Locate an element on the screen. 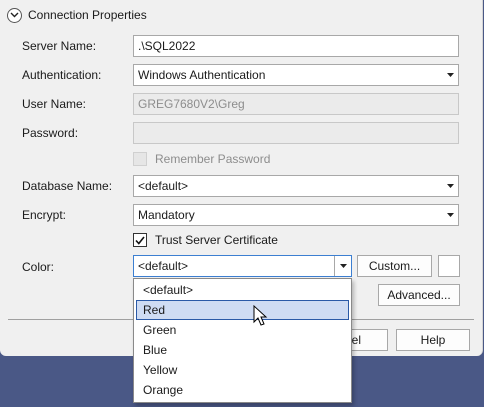  encrypt-label: Encrypt: is located at coordinates (44, 215).